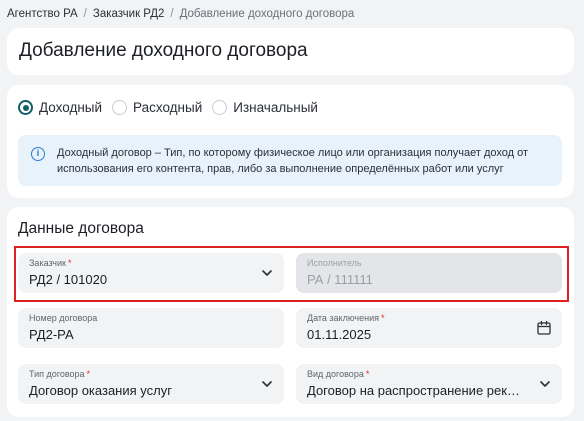 The width and height of the screenshot is (584, 421). Describe the element at coordinates (141, 334) in the screenshot. I see `contract-number-value: РД2-РА` at that location.